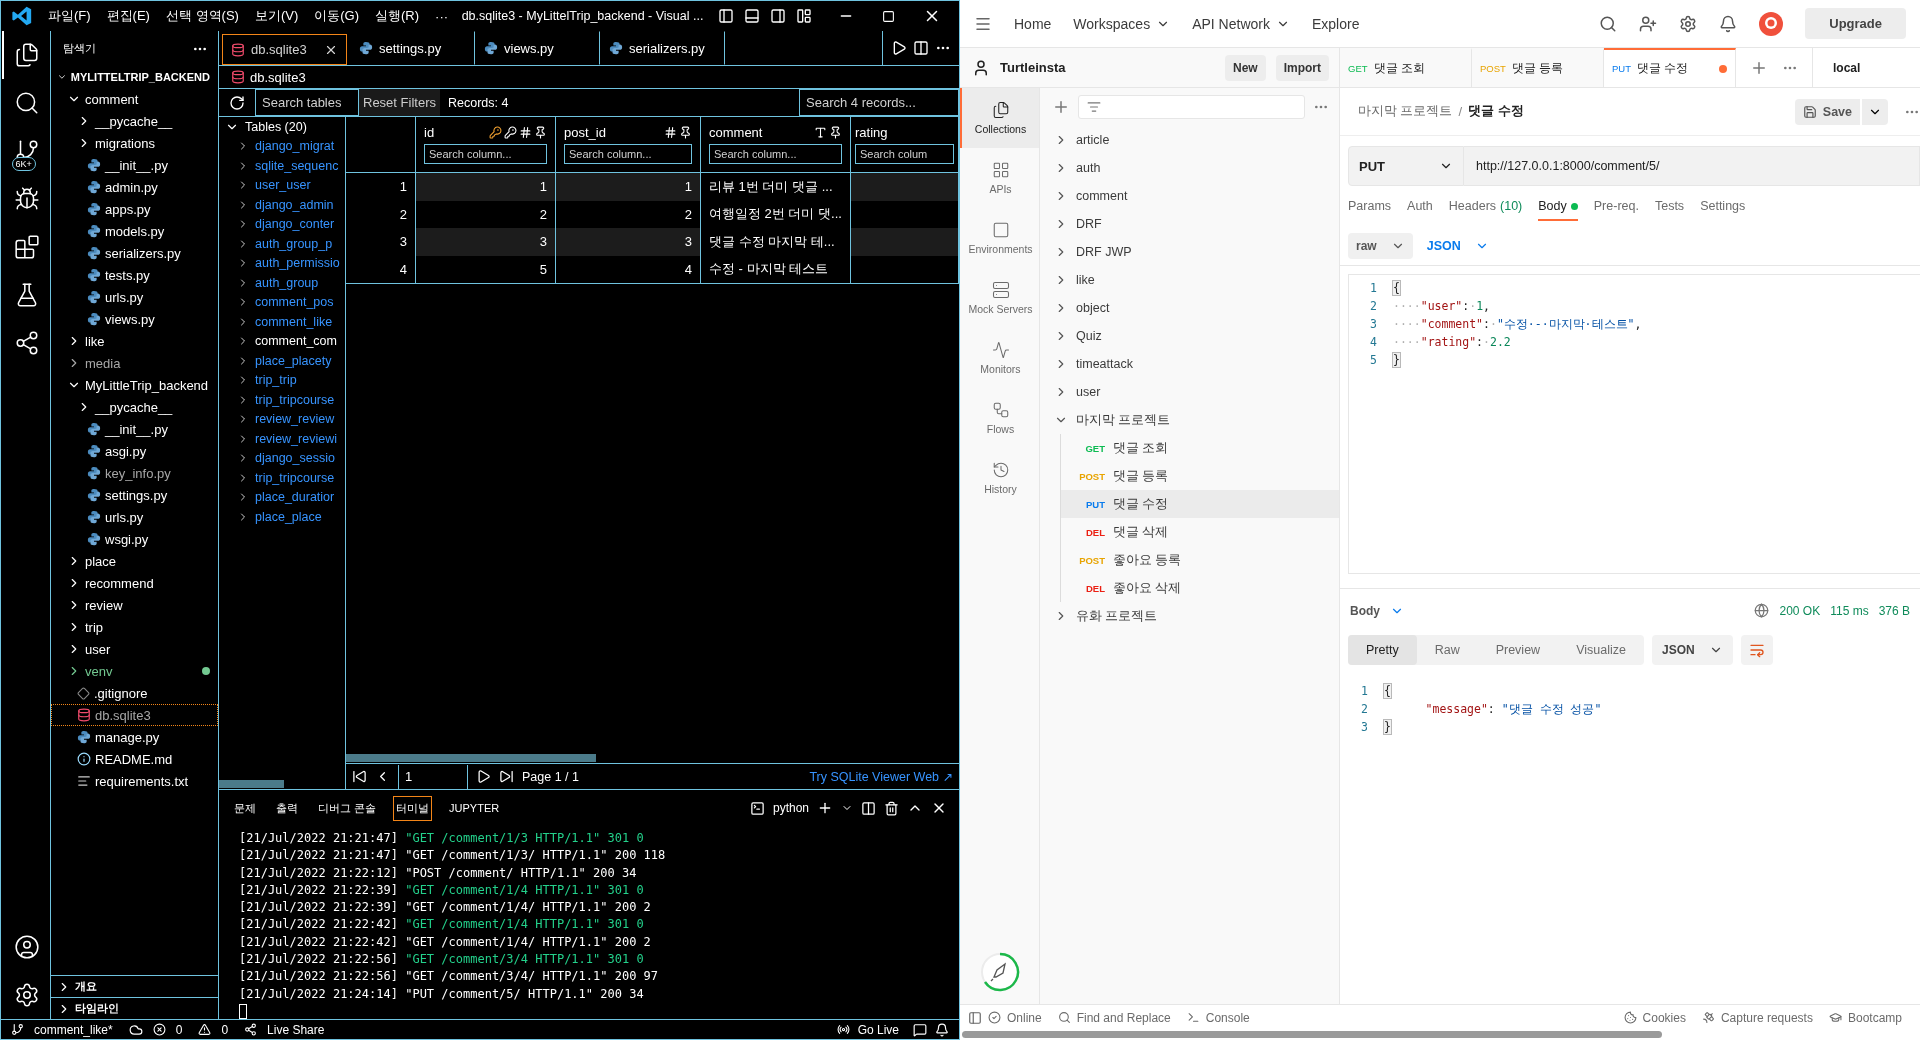 This screenshot has height=1040, width=1920. I want to click on collection-item: 유화 프로젝트, so click(1189, 616).